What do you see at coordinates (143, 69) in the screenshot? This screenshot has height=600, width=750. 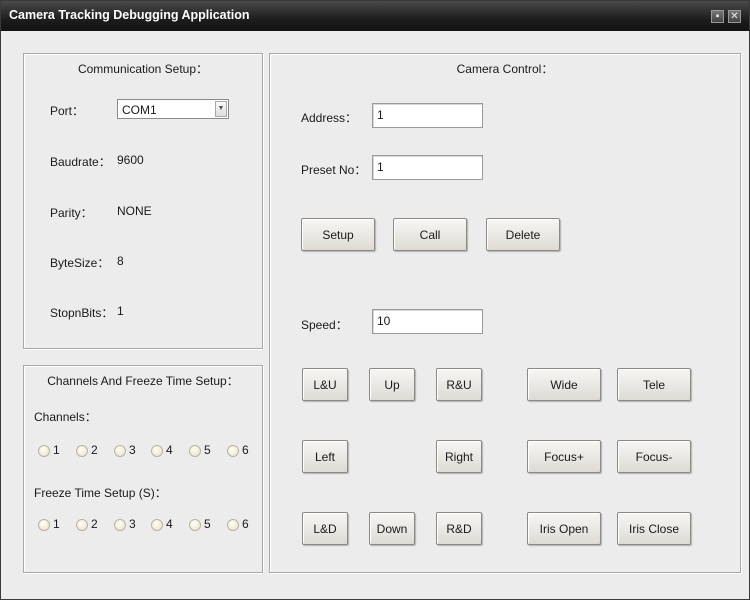 I see `communication-setup-title: Communication Setup：` at bounding box center [143, 69].